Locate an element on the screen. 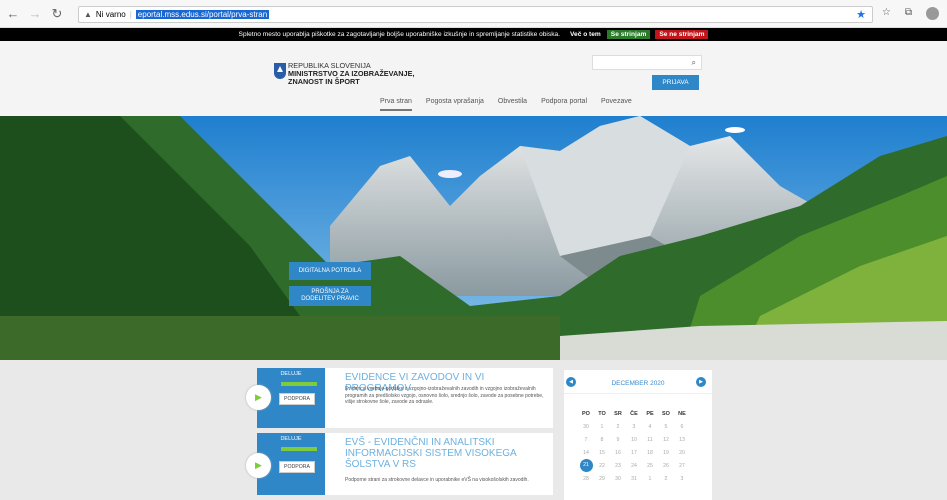 The width and height of the screenshot is (947, 500). calendar-day: 4 is located at coordinates (650, 426).